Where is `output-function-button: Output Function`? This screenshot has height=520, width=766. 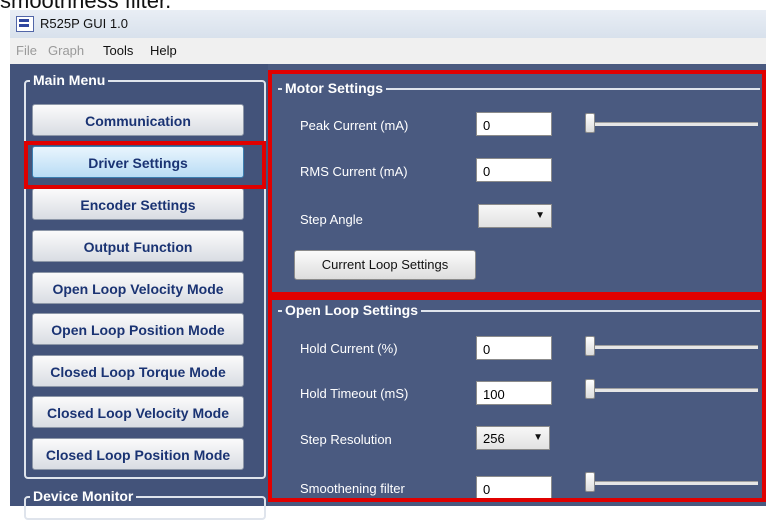
output-function-button: Output Function is located at coordinates (138, 246).